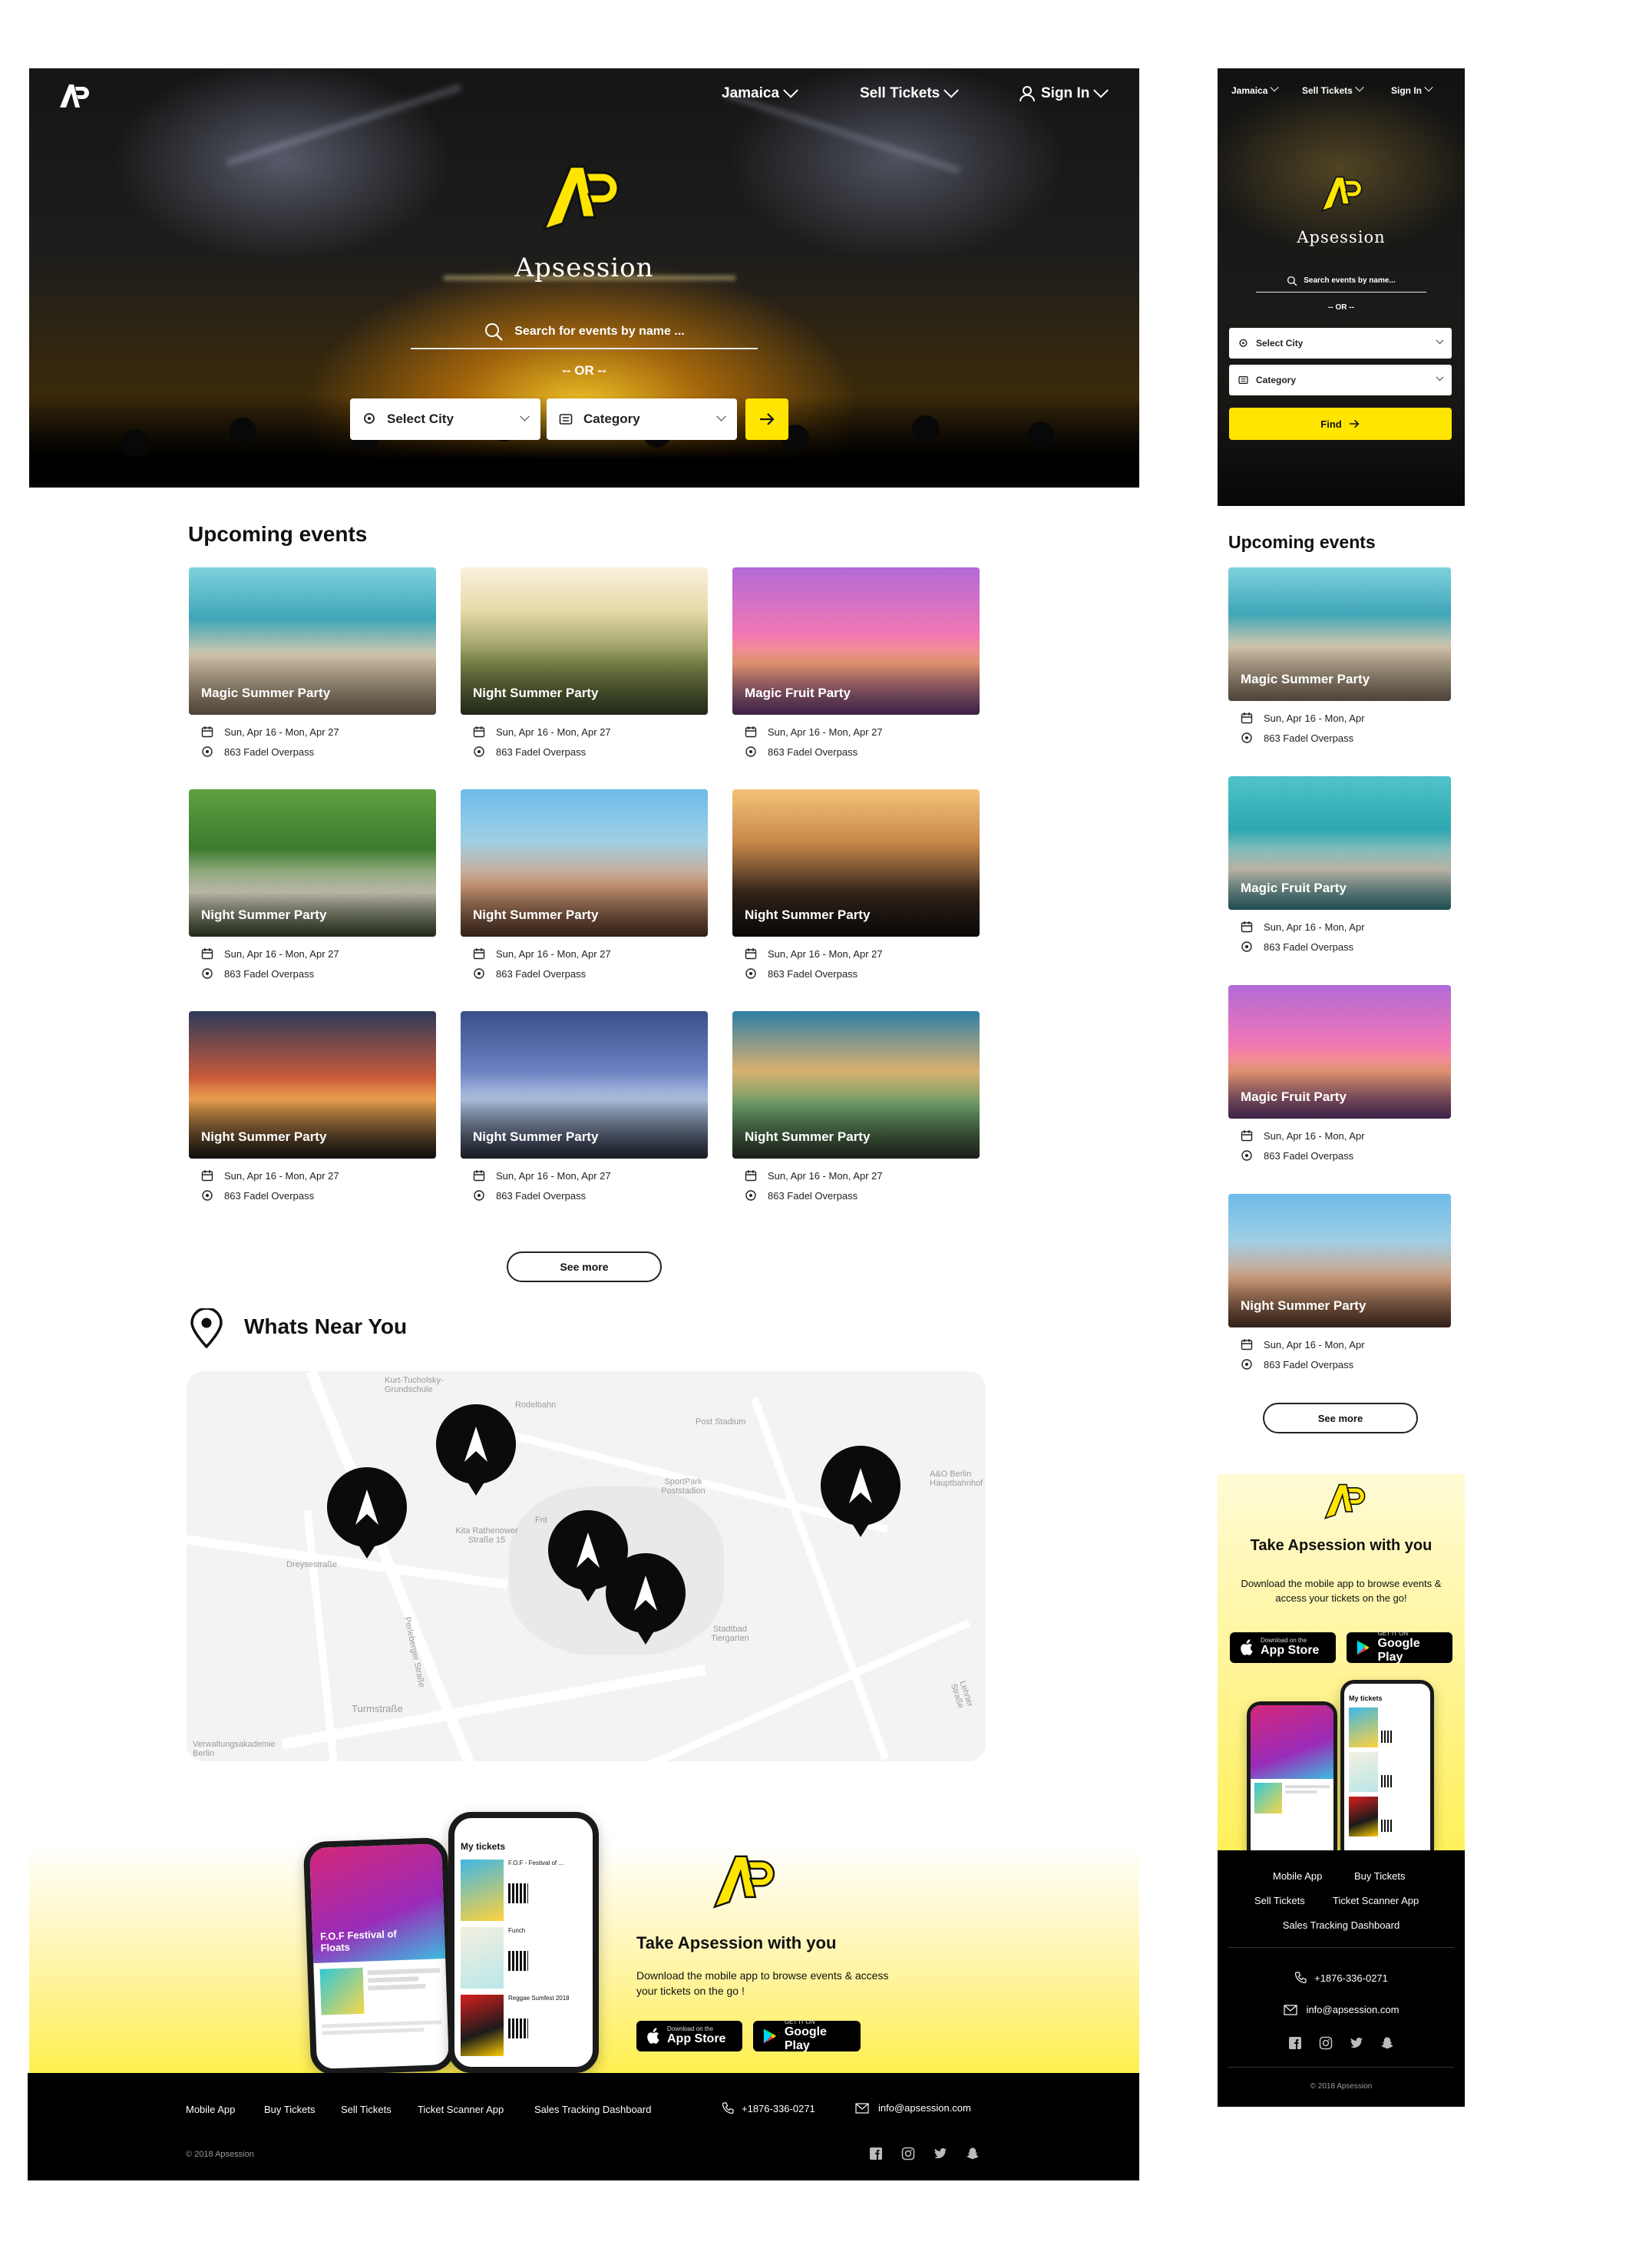 The width and height of the screenshot is (1649, 2268). I want to click on event-title: Magic Fruit Party, so click(1294, 888).